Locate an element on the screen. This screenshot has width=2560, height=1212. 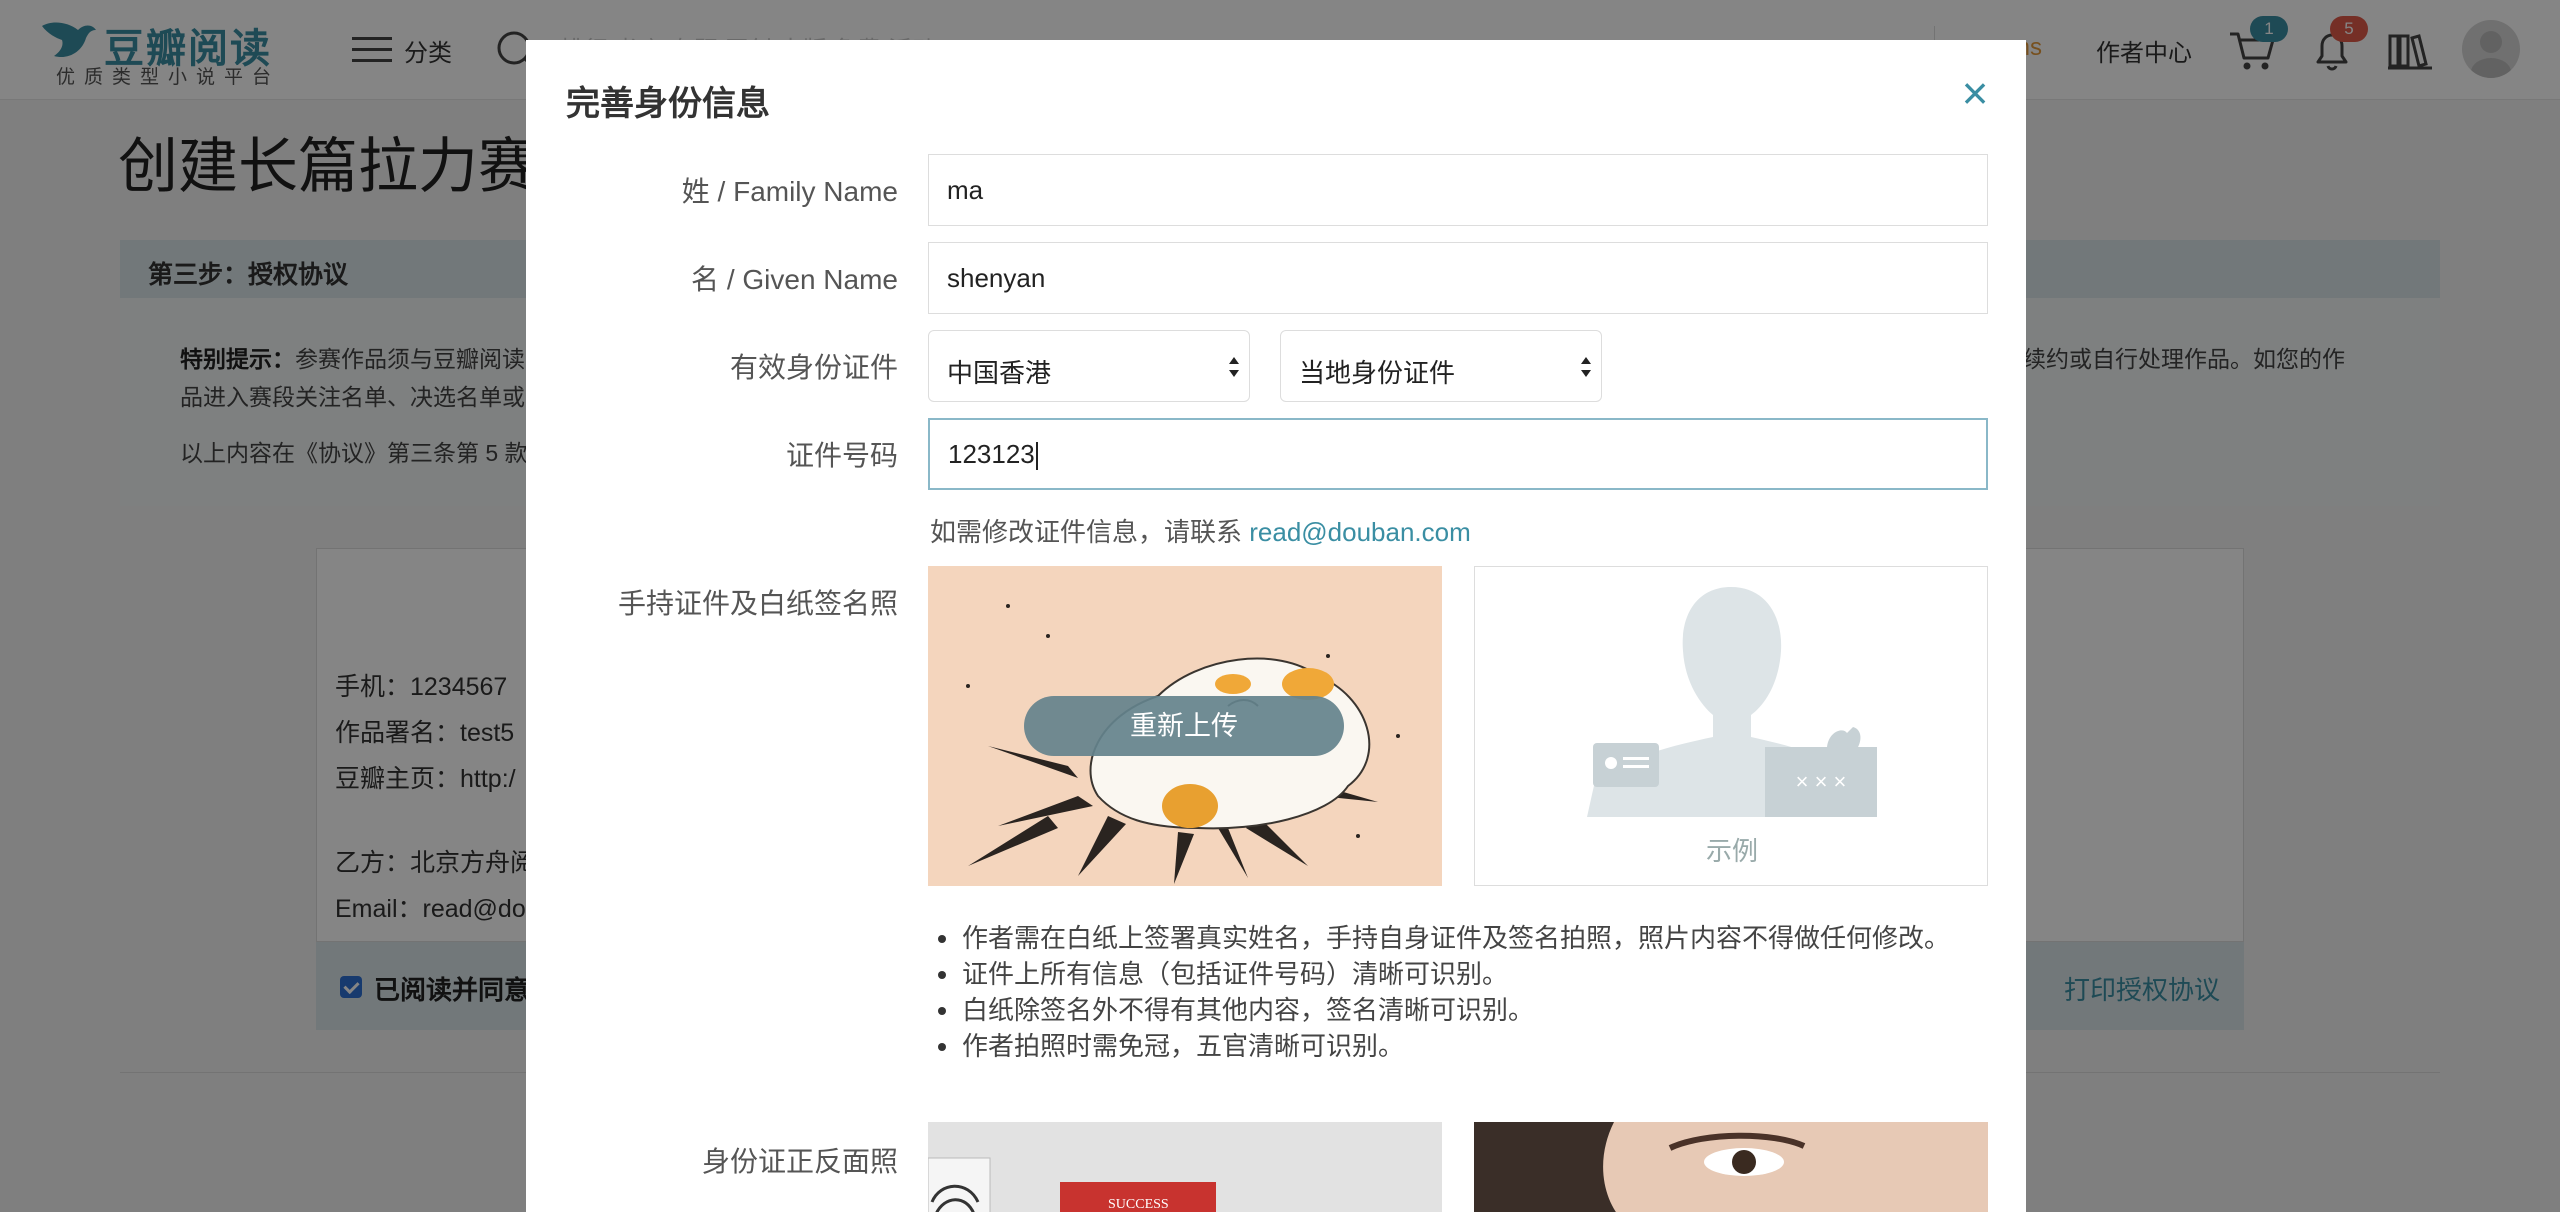
example-card-marks: × × × is located at coordinates (1821, 781).